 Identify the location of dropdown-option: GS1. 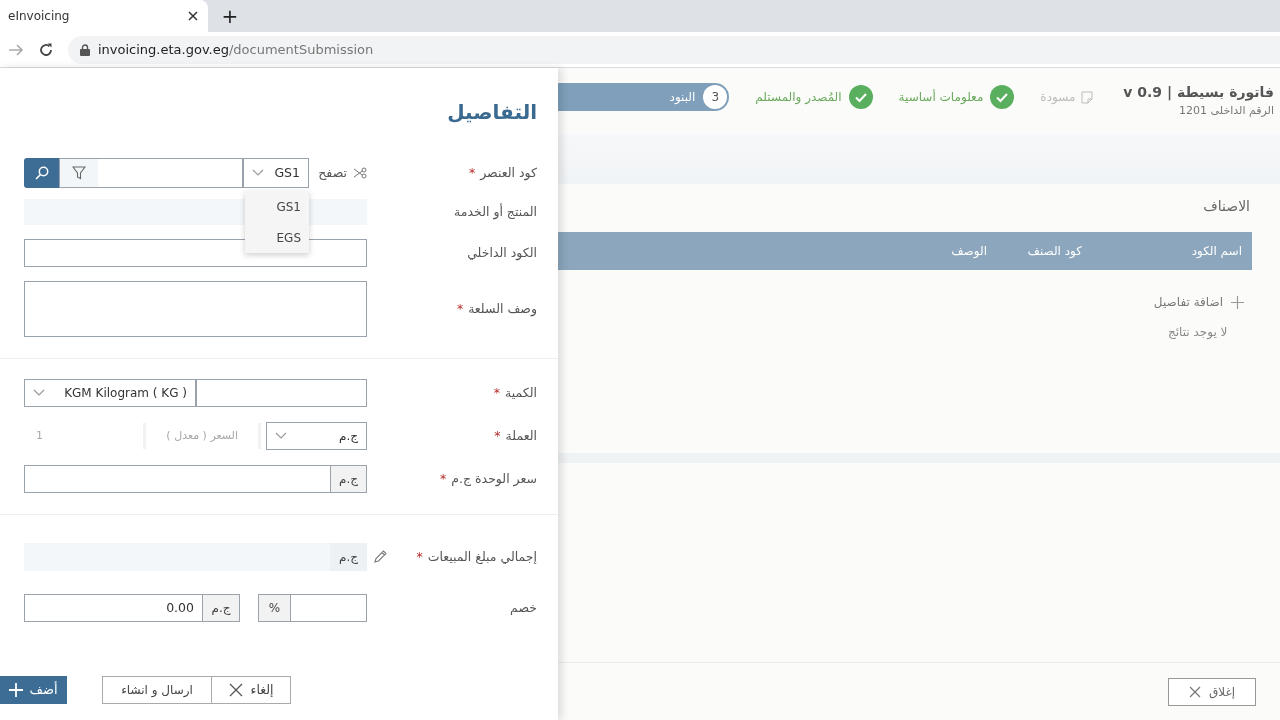
(277, 206).